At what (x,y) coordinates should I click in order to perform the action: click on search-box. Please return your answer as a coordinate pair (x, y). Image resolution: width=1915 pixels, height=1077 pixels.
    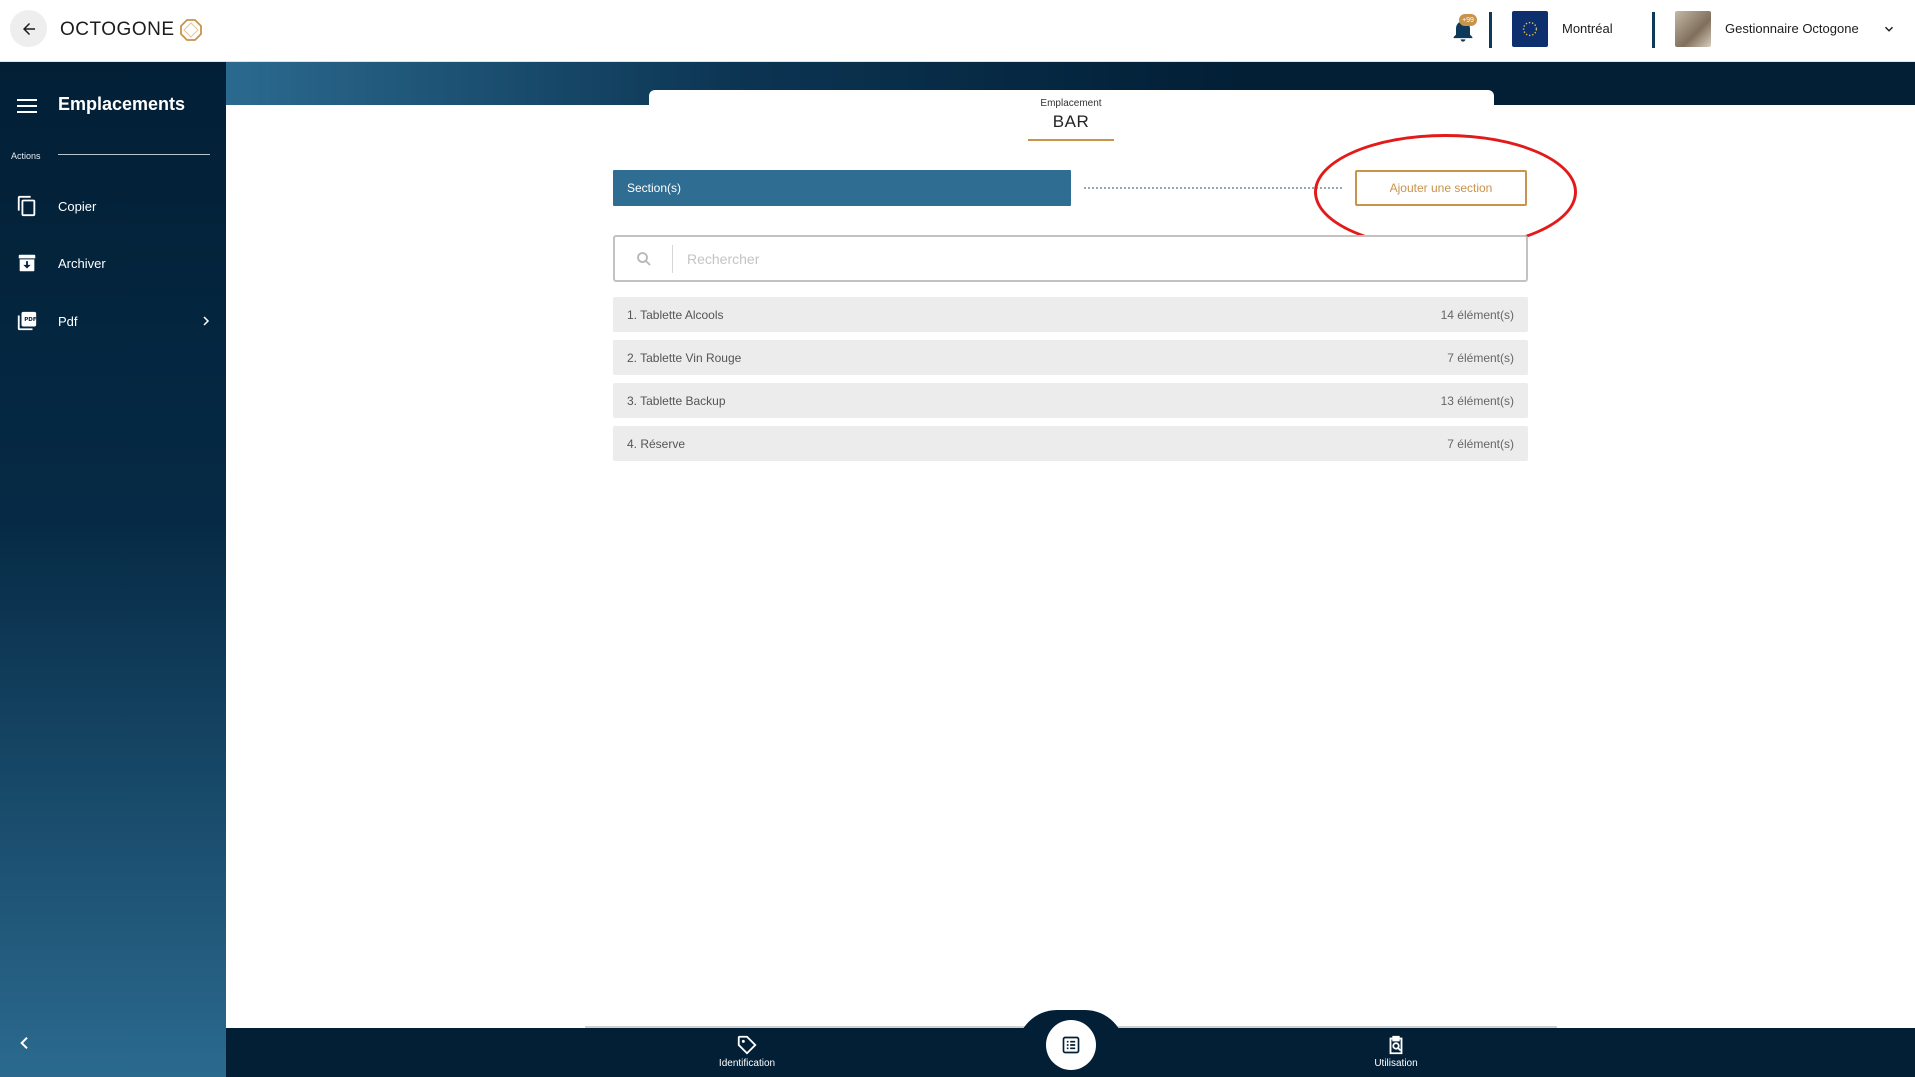
    Looking at the image, I should click on (1070, 258).